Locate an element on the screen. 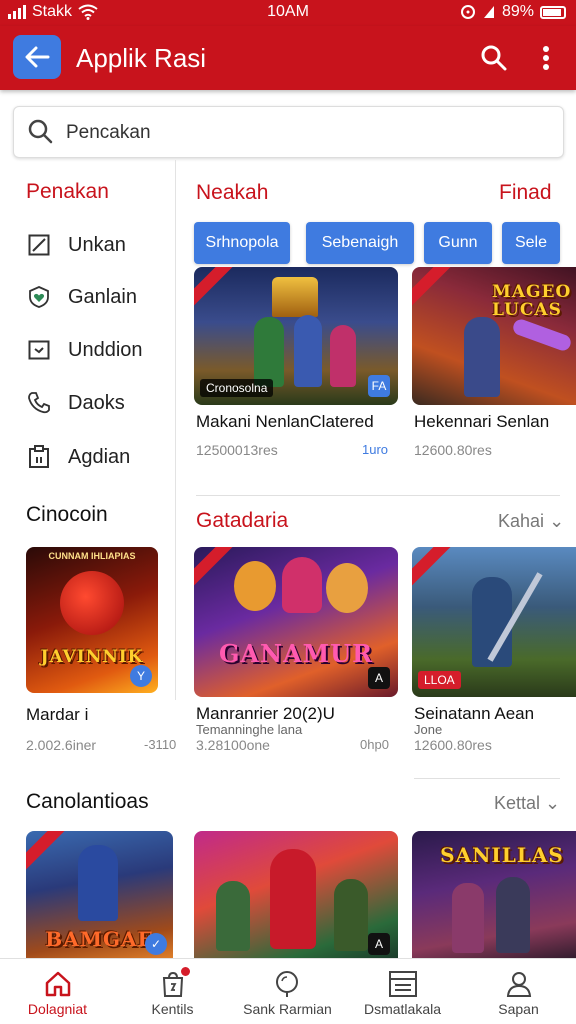 The height and width of the screenshot is (1024, 576). section-link-kettal: Kettal ⌄ is located at coordinates (527, 803).